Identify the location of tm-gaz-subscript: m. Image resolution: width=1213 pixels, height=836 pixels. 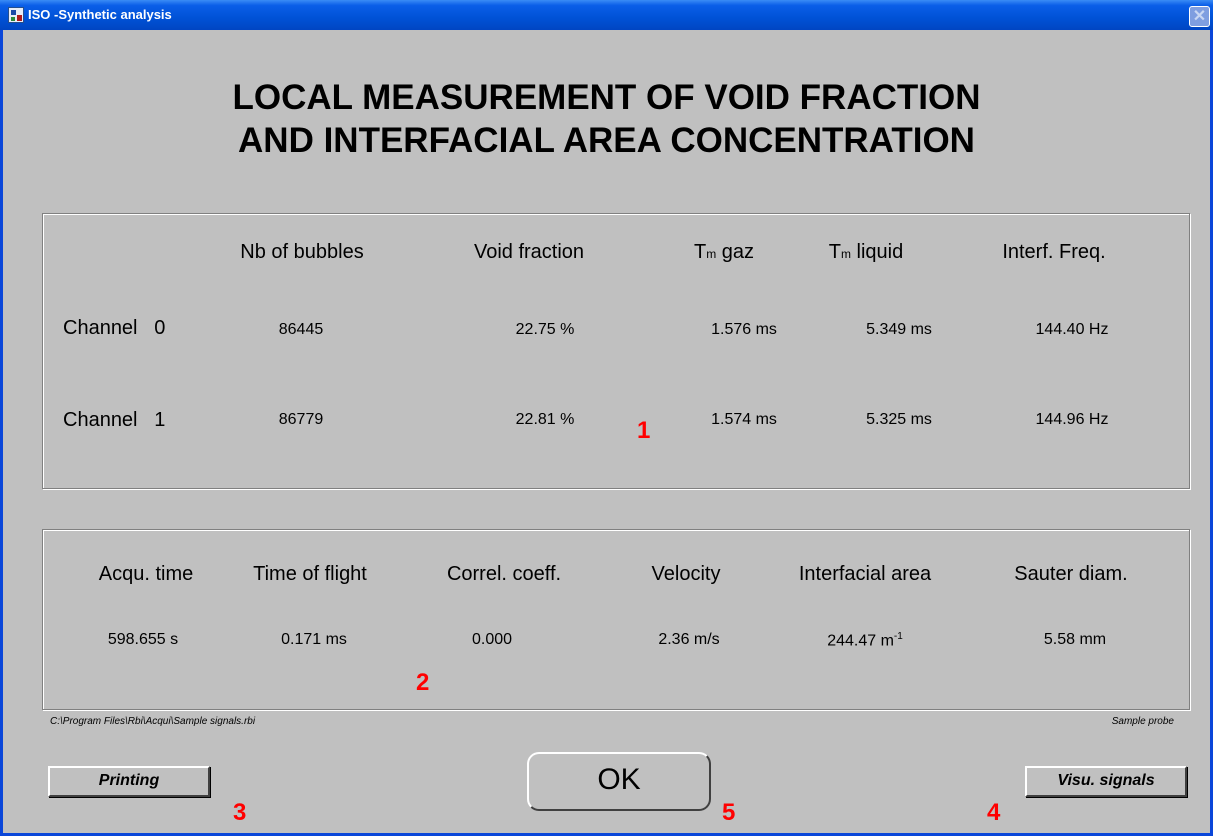
(711, 254).